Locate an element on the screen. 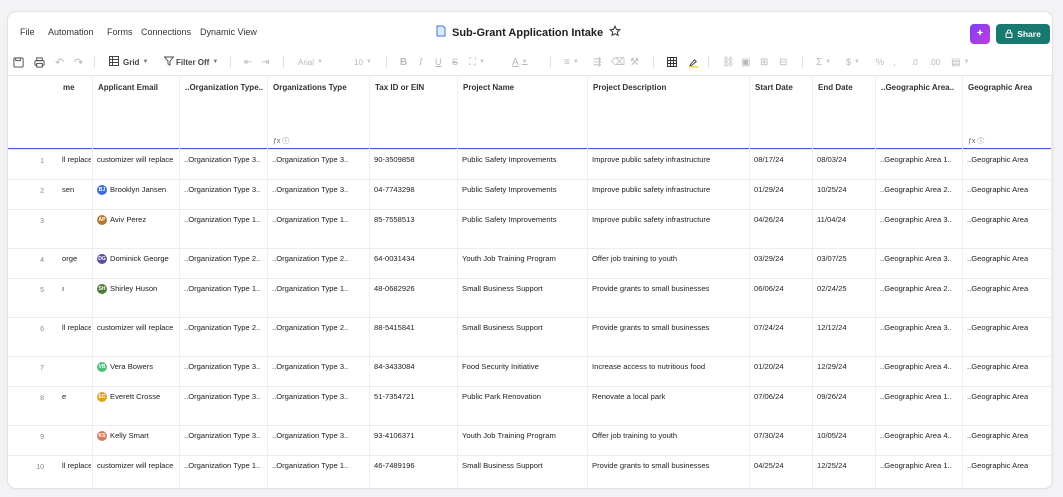 This screenshot has height=497, width=1063. column-header-applicant-email: Applicant Email is located at coordinates (136, 112).